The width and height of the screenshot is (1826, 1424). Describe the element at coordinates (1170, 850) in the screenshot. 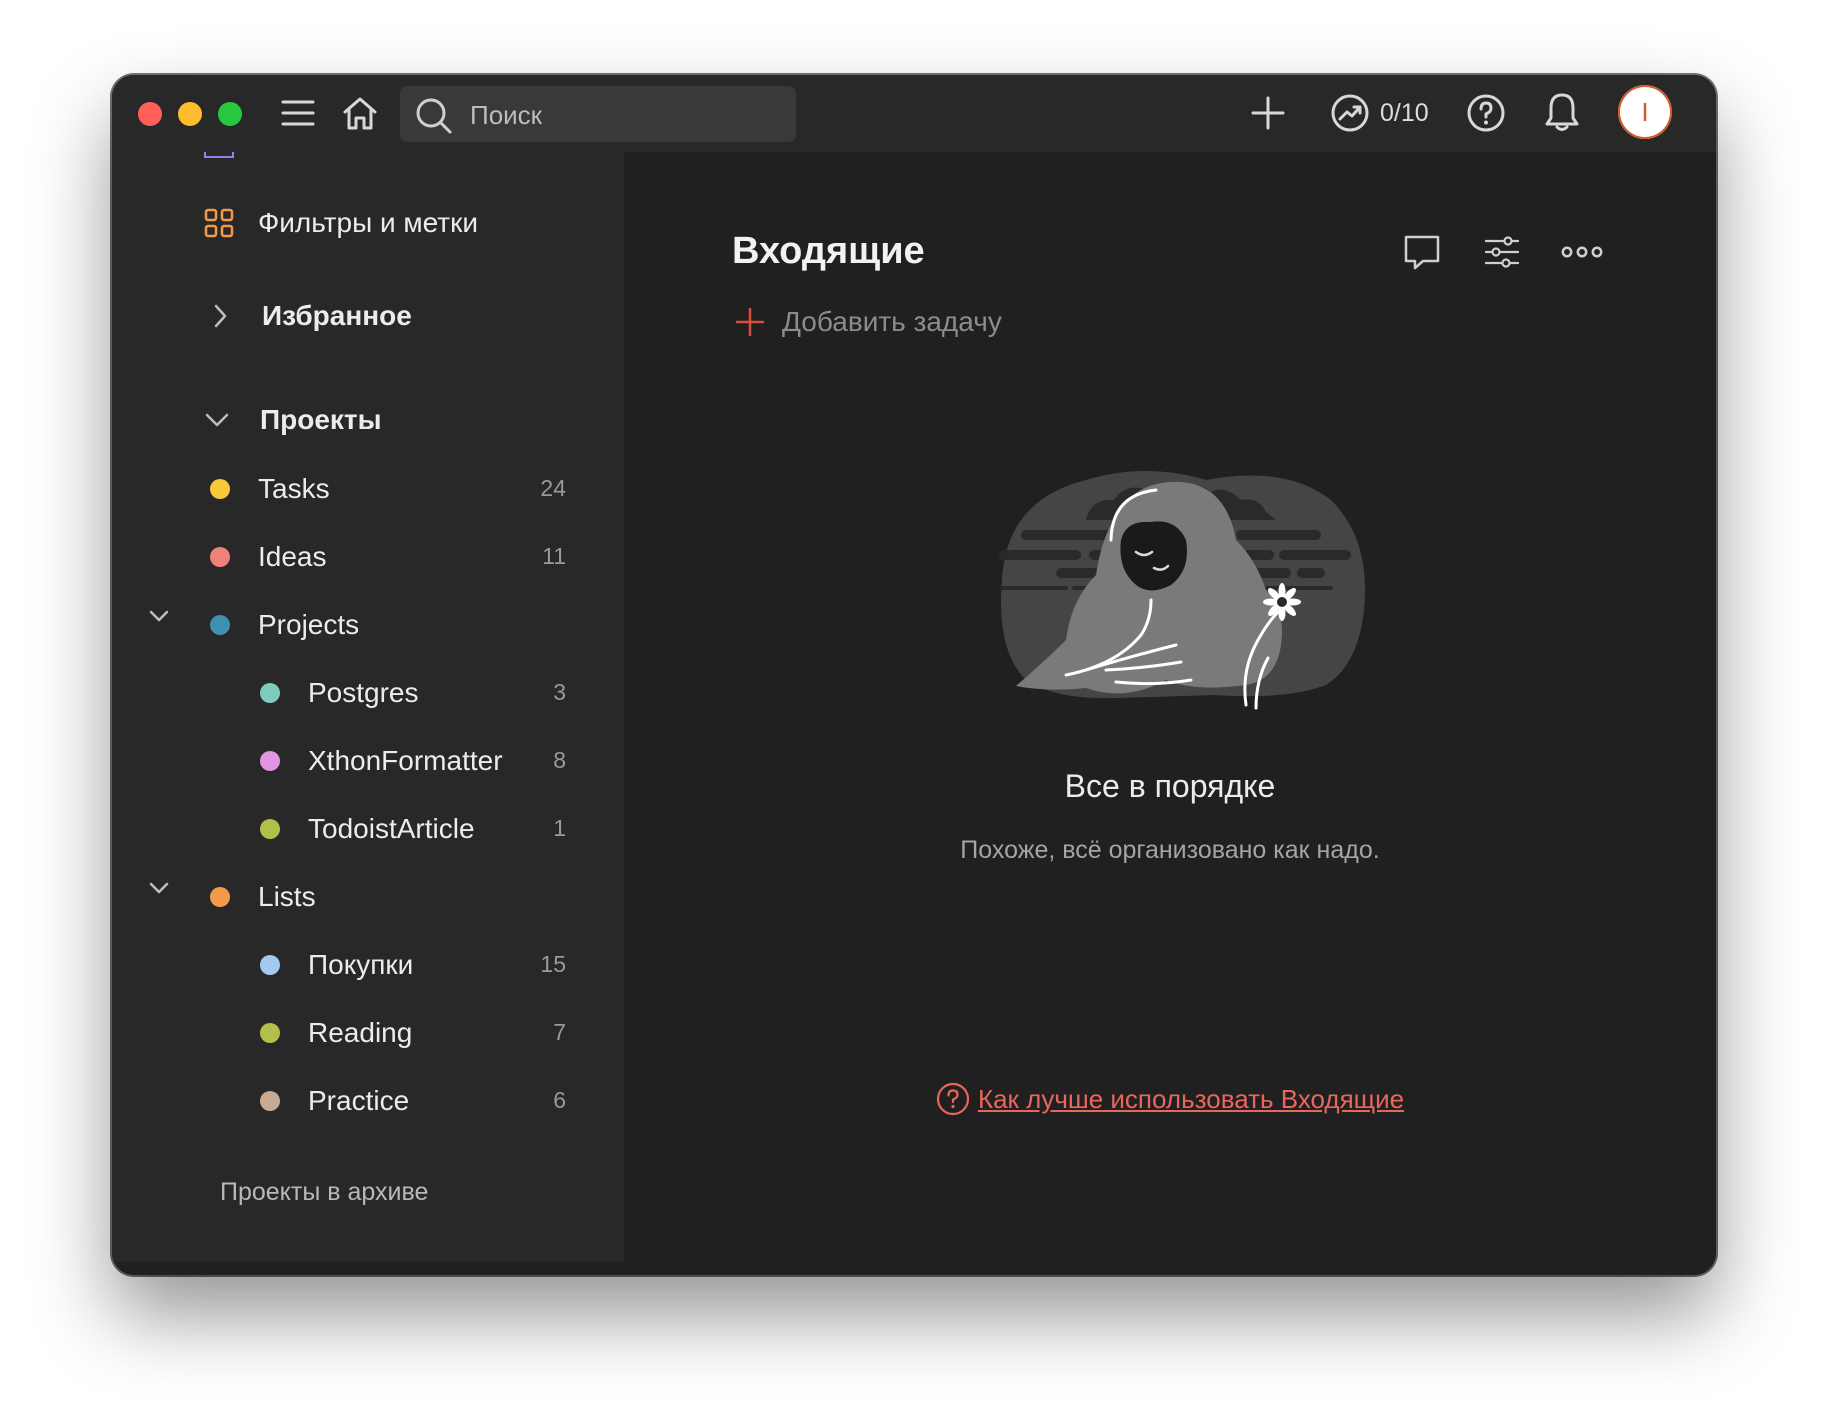

I see `empty-state-subtitle: Похоже, всё организовано как надо.` at that location.